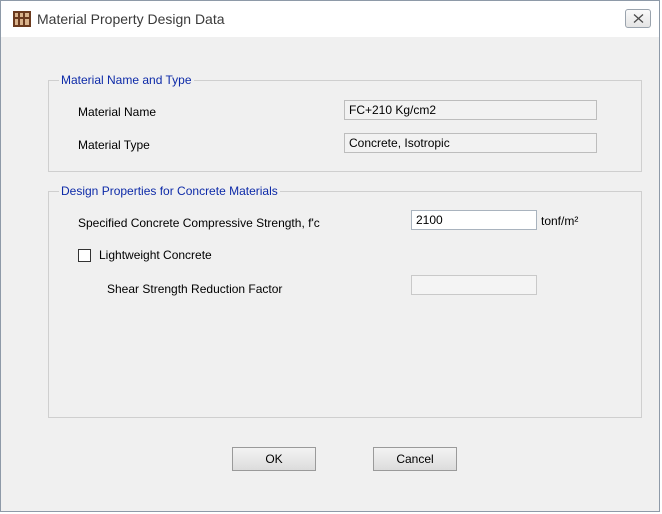 The image size is (662, 514). Describe the element at coordinates (274, 459) in the screenshot. I see `ok-button: OK` at that location.